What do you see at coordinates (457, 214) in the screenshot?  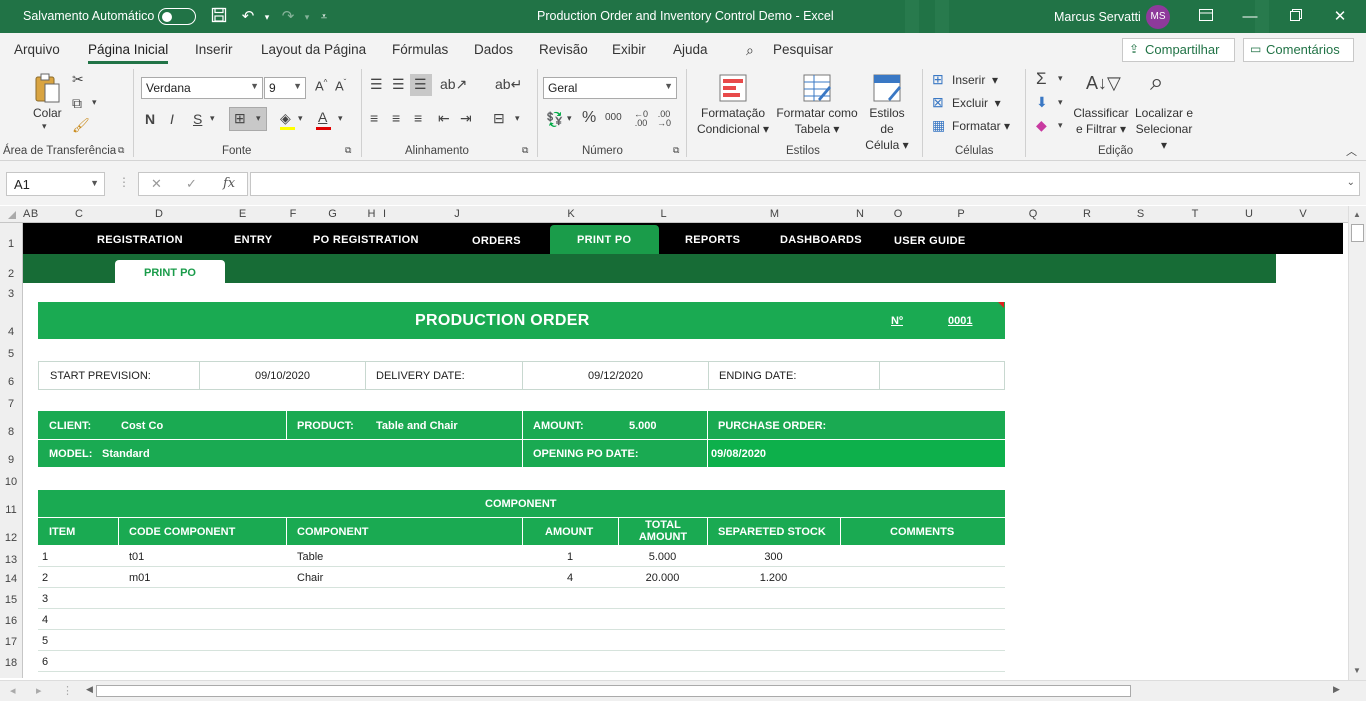 I see `column-header-j: J` at bounding box center [457, 214].